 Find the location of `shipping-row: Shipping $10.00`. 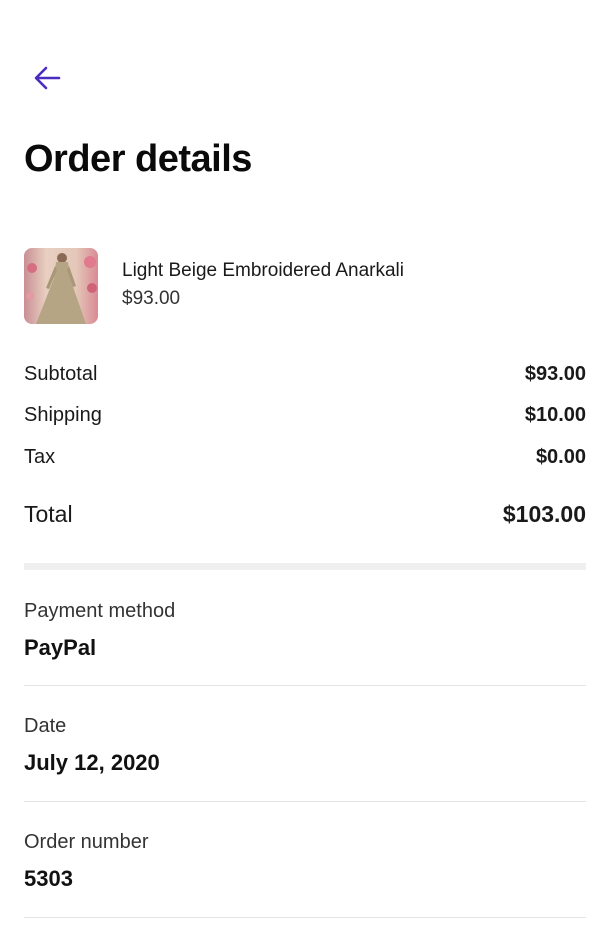

shipping-row: Shipping $10.00 is located at coordinates (305, 416).